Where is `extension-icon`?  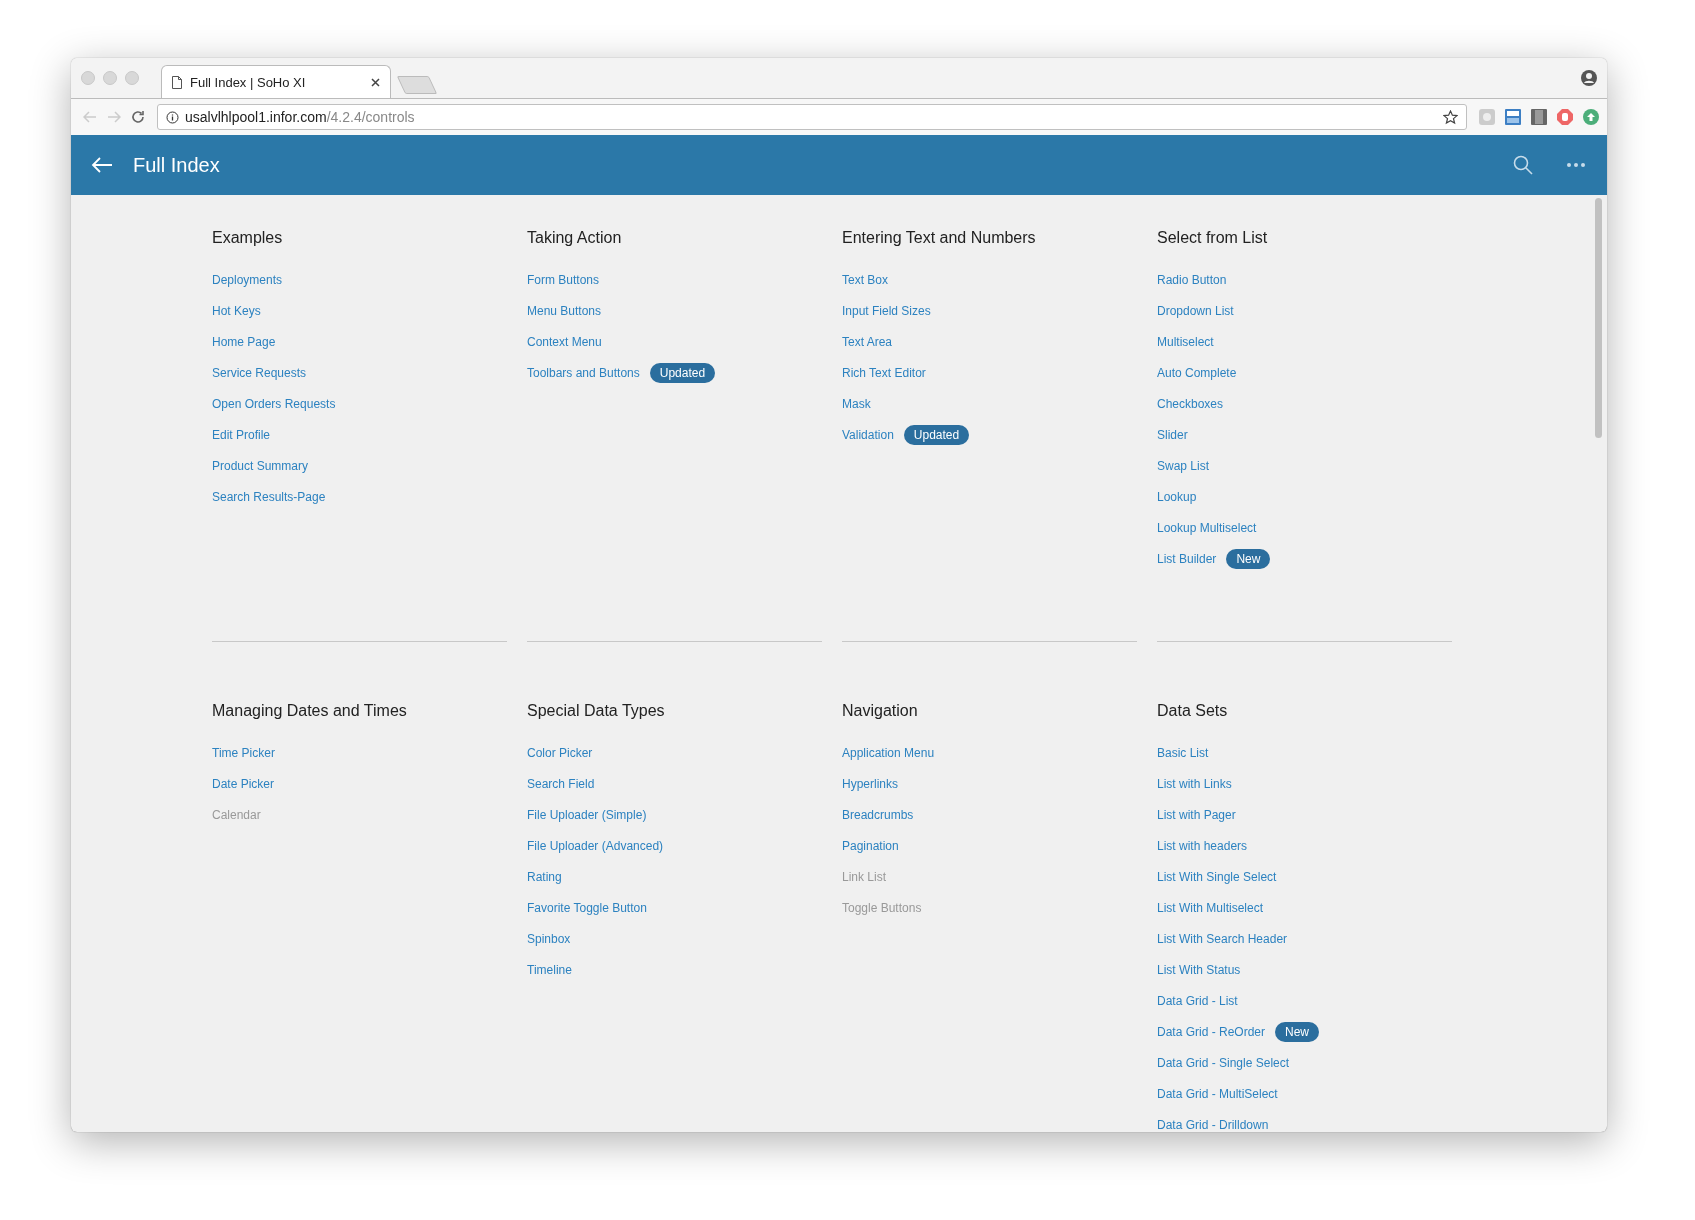
extension-icon is located at coordinates (1513, 117).